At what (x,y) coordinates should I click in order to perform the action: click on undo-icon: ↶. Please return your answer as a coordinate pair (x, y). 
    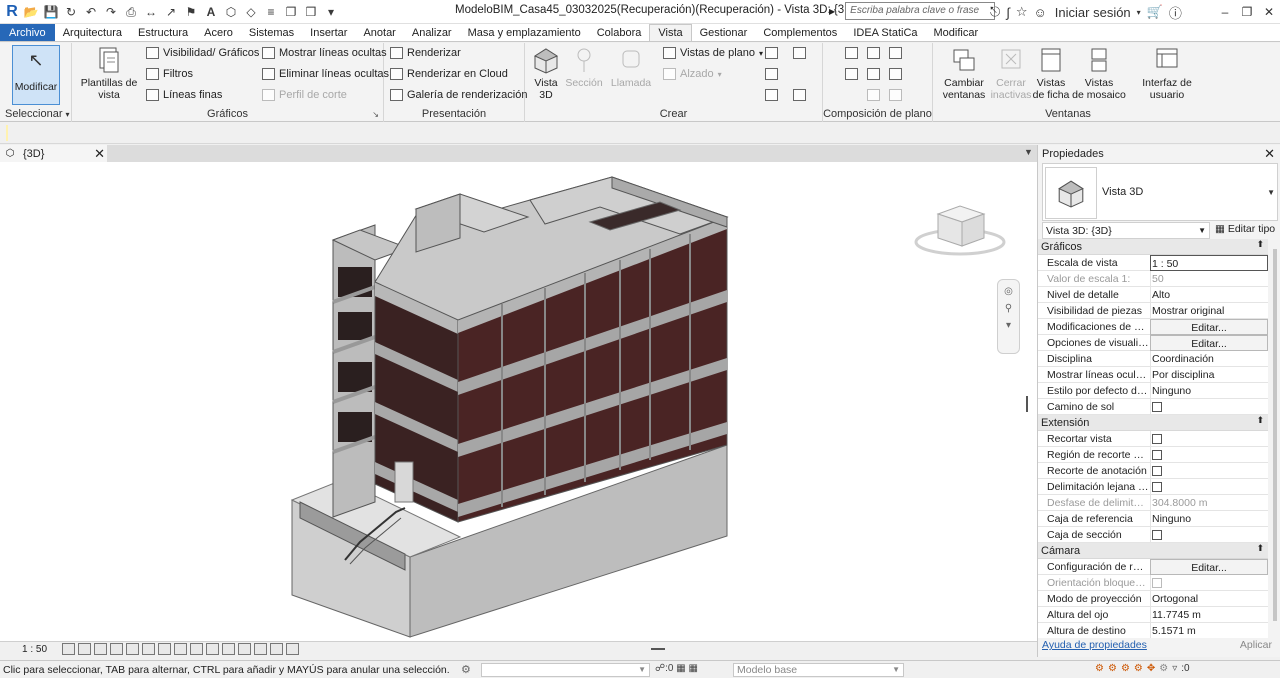
    Looking at the image, I should click on (91, 12).